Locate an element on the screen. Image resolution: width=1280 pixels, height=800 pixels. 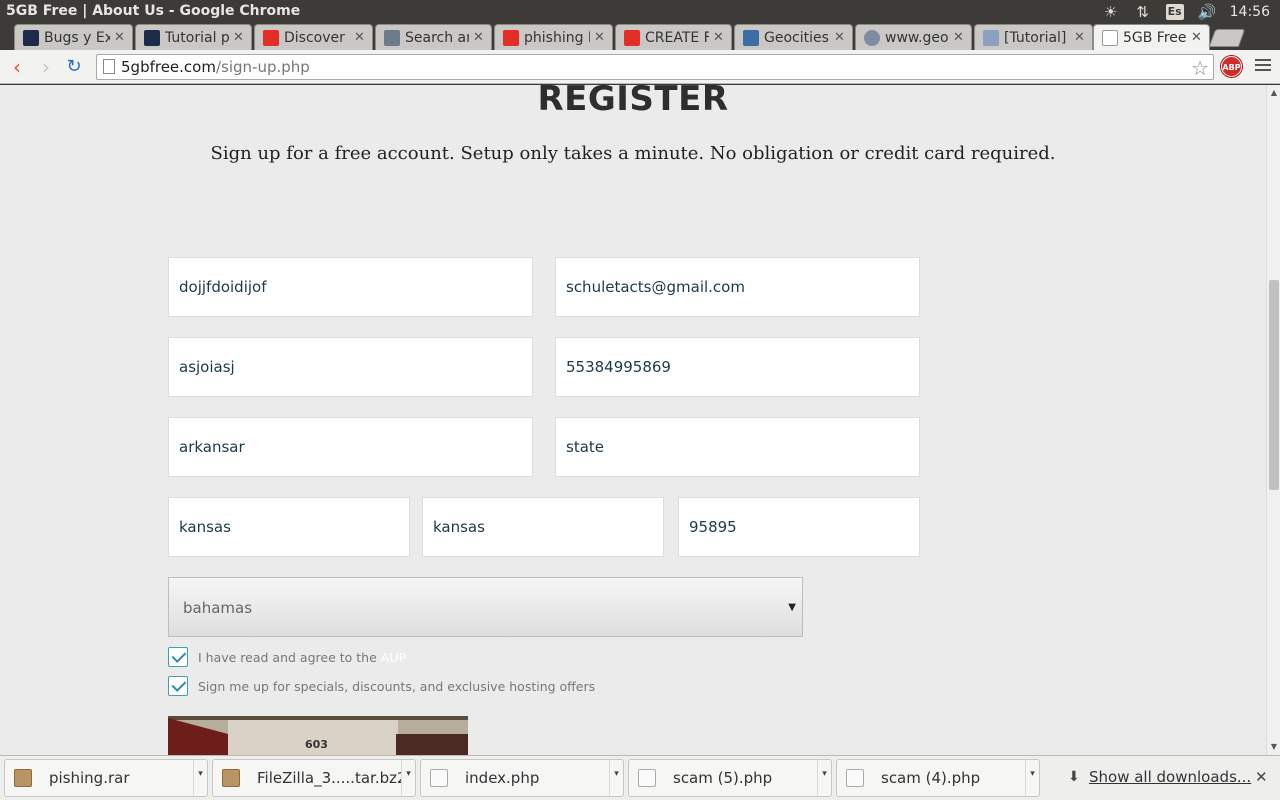
tab-label: 5GB Free is located at coordinates (1155, 37).